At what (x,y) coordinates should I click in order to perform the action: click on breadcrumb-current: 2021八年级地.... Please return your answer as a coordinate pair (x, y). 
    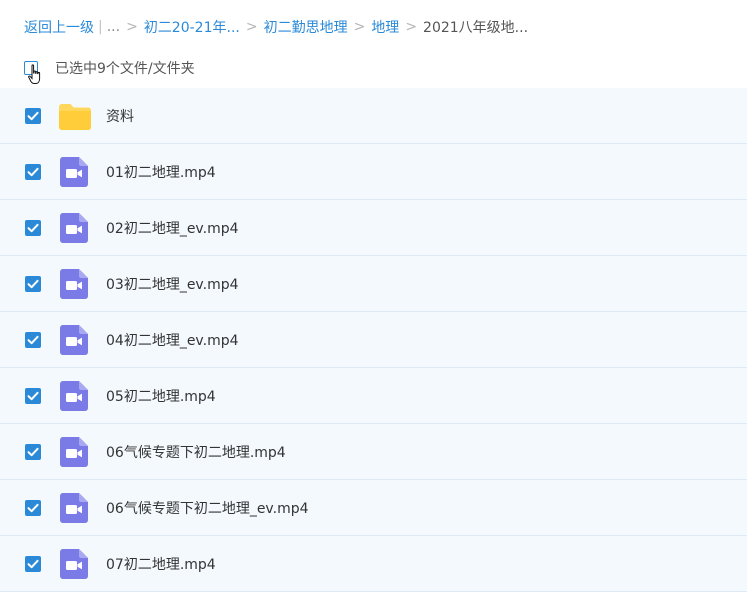
    Looking at the image, I should click on (476, 28).